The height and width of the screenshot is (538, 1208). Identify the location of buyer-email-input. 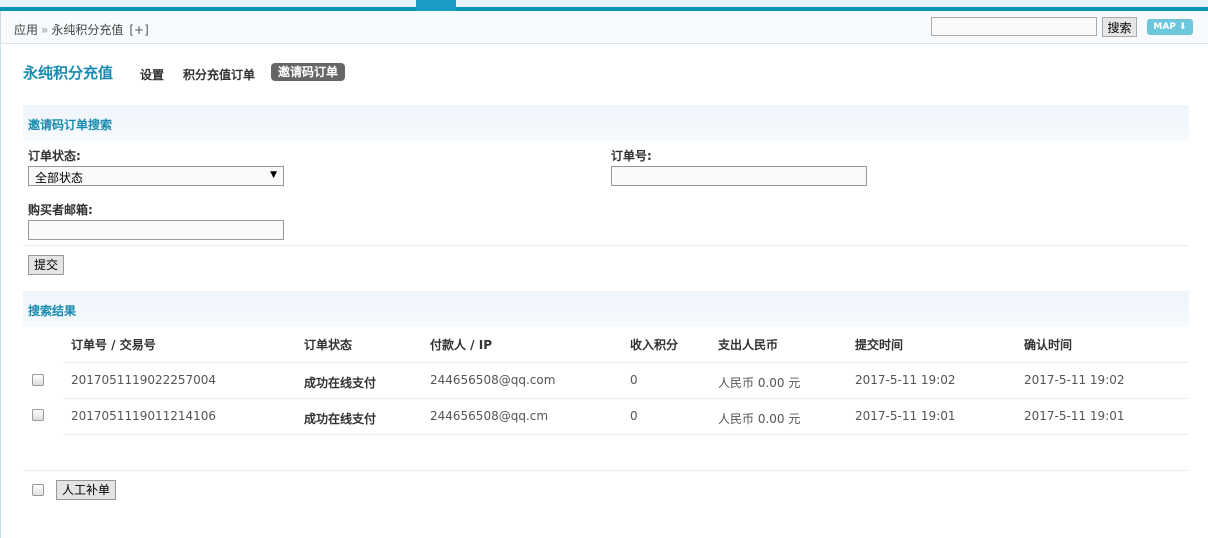
(156, 230).